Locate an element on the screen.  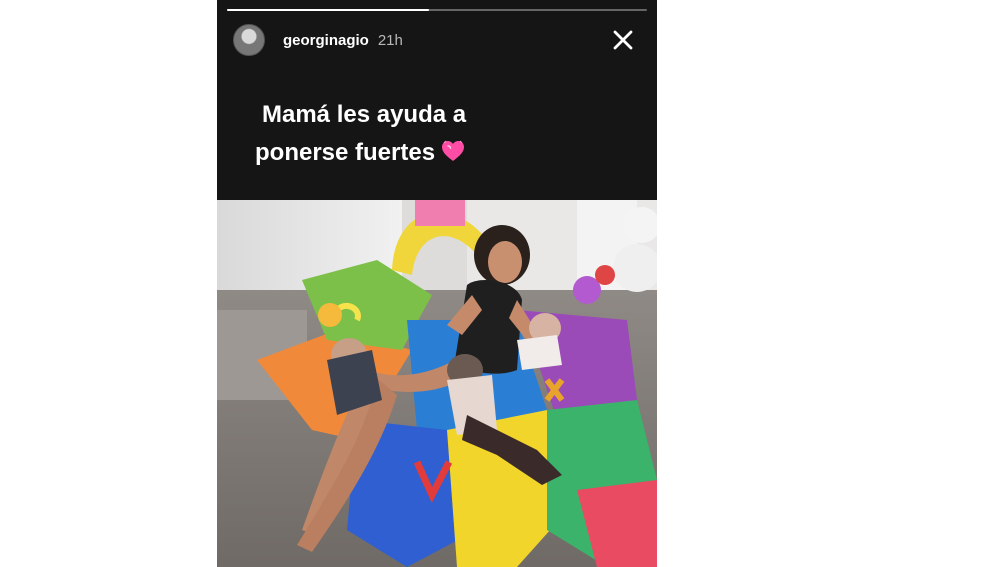
timestamp: 21h is located at coordinates (390, 40).